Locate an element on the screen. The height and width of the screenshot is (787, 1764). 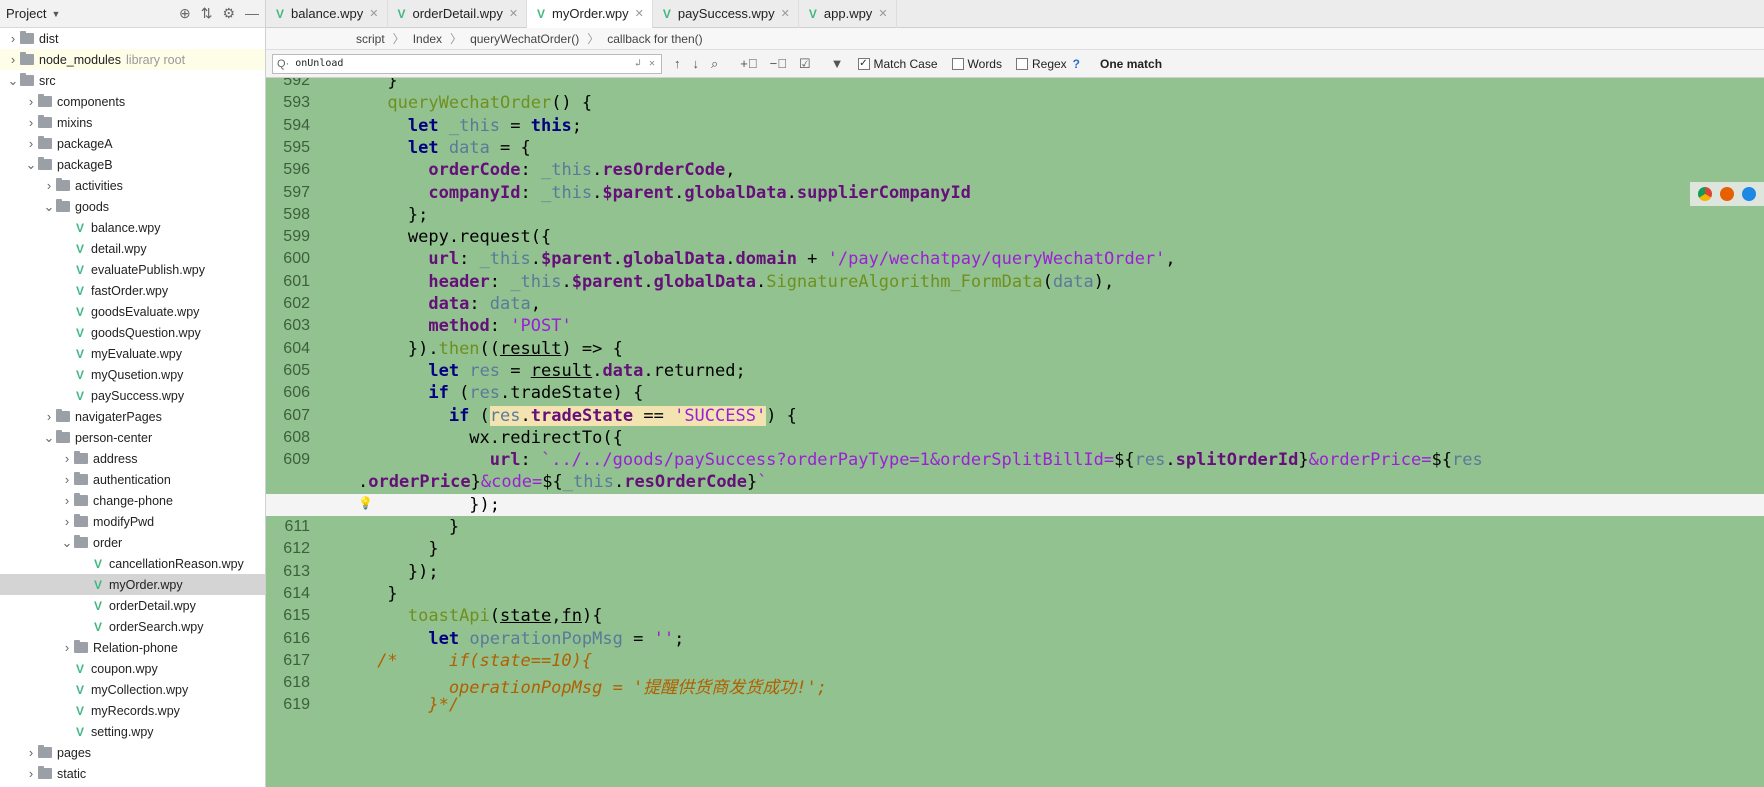
add-occurrence-icon: +⃞ is located at coordinates (748, 63).